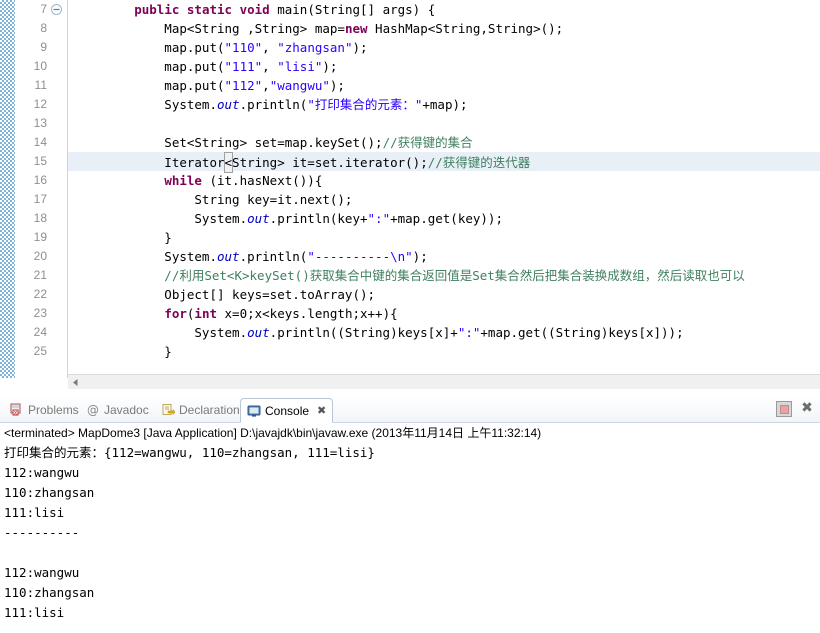  I want to click on javadoc-icon: @, so click(93, 410).